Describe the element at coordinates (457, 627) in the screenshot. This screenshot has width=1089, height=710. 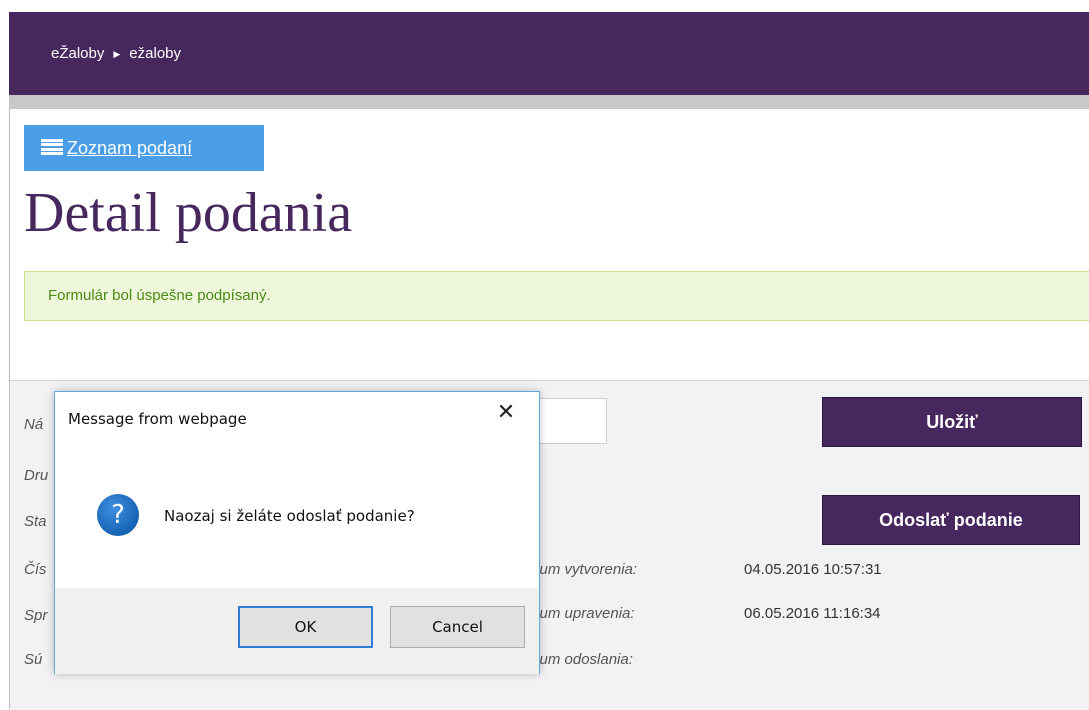
I see `cancel-button: Cancel` at that location.